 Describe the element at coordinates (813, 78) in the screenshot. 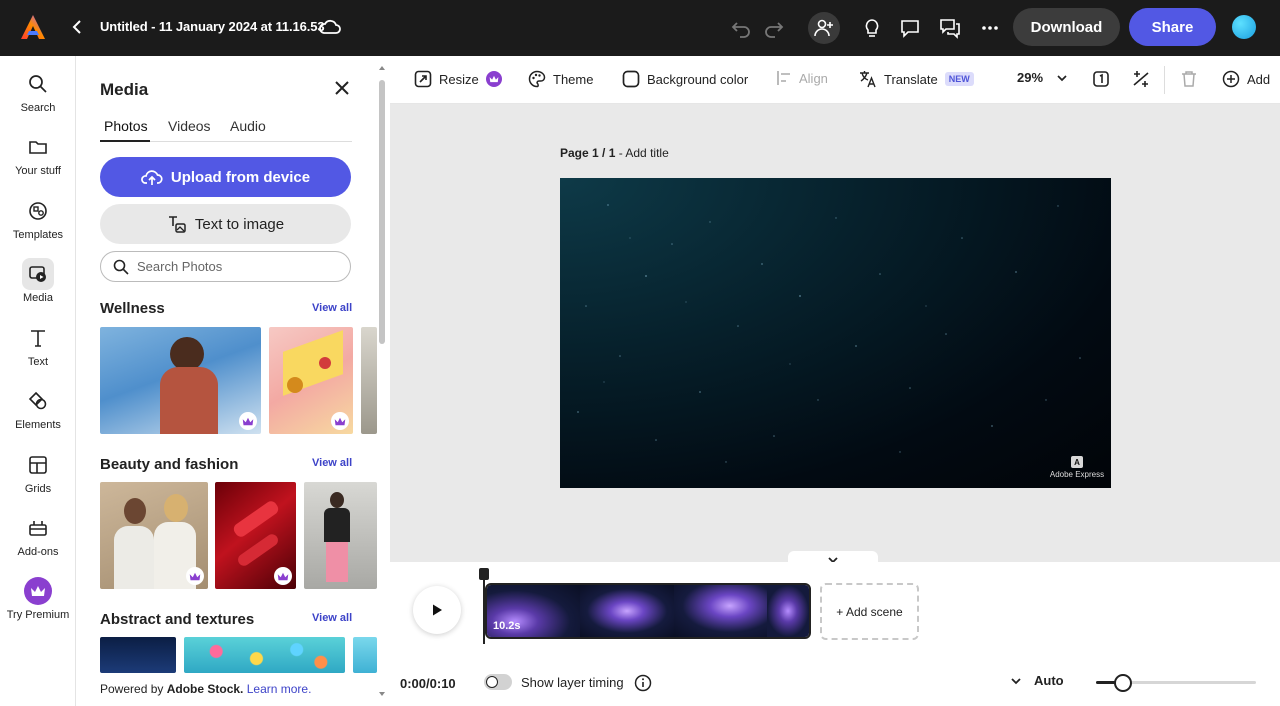

I see `align-label: Align` at that location.